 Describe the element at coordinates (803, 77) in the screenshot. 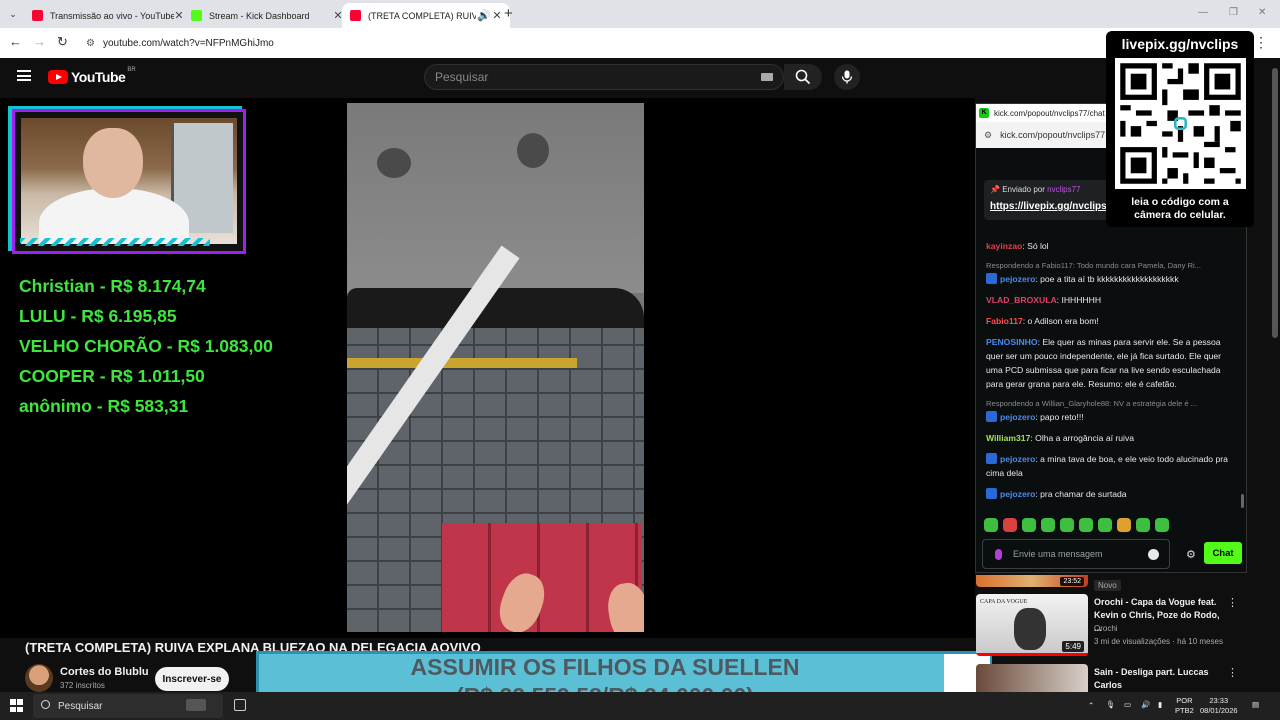

I see `search-button` at that location.